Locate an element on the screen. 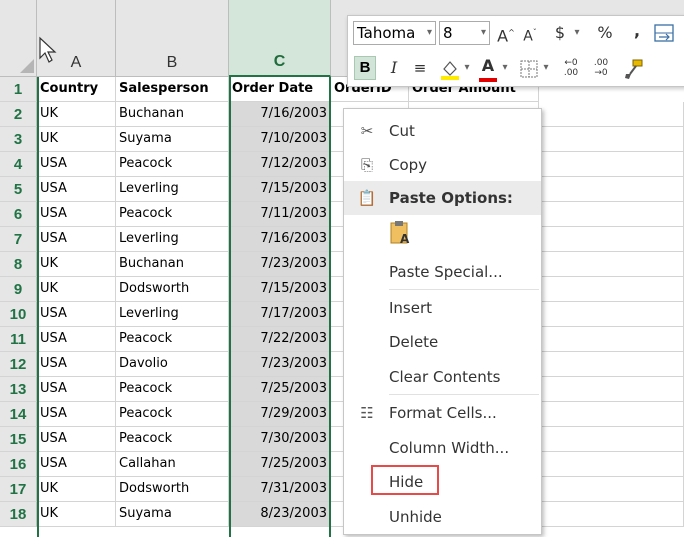 This screenshot has height=537, width=684. row-header: 17 is located at coordinates (18, 489).